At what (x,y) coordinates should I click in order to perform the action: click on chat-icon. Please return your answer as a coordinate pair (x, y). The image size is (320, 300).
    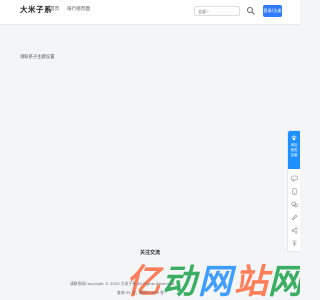
    Looking at the image, I should click on (294, 178).